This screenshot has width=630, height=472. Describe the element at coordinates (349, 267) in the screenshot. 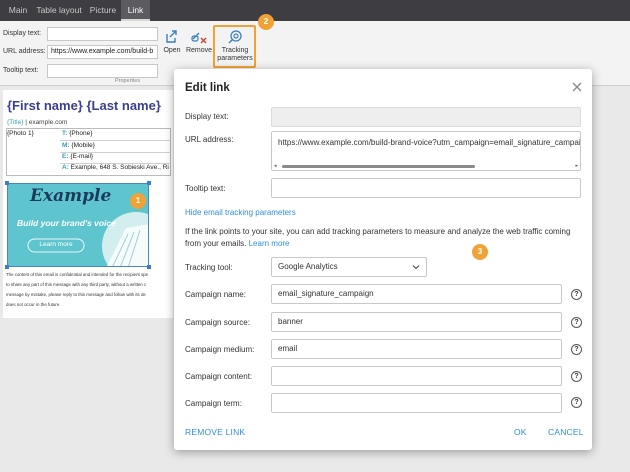

I see `tracking-tool-select: Google Analytics` at that location.